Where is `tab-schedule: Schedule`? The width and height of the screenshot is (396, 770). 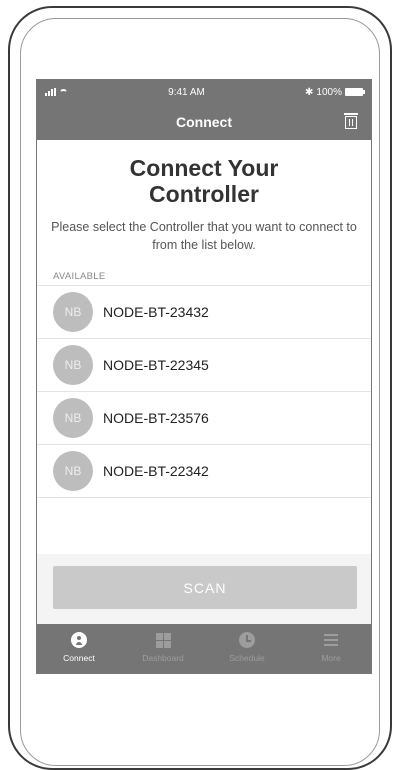
tab-schedule: Schedule is located at coordinates (247, 648).